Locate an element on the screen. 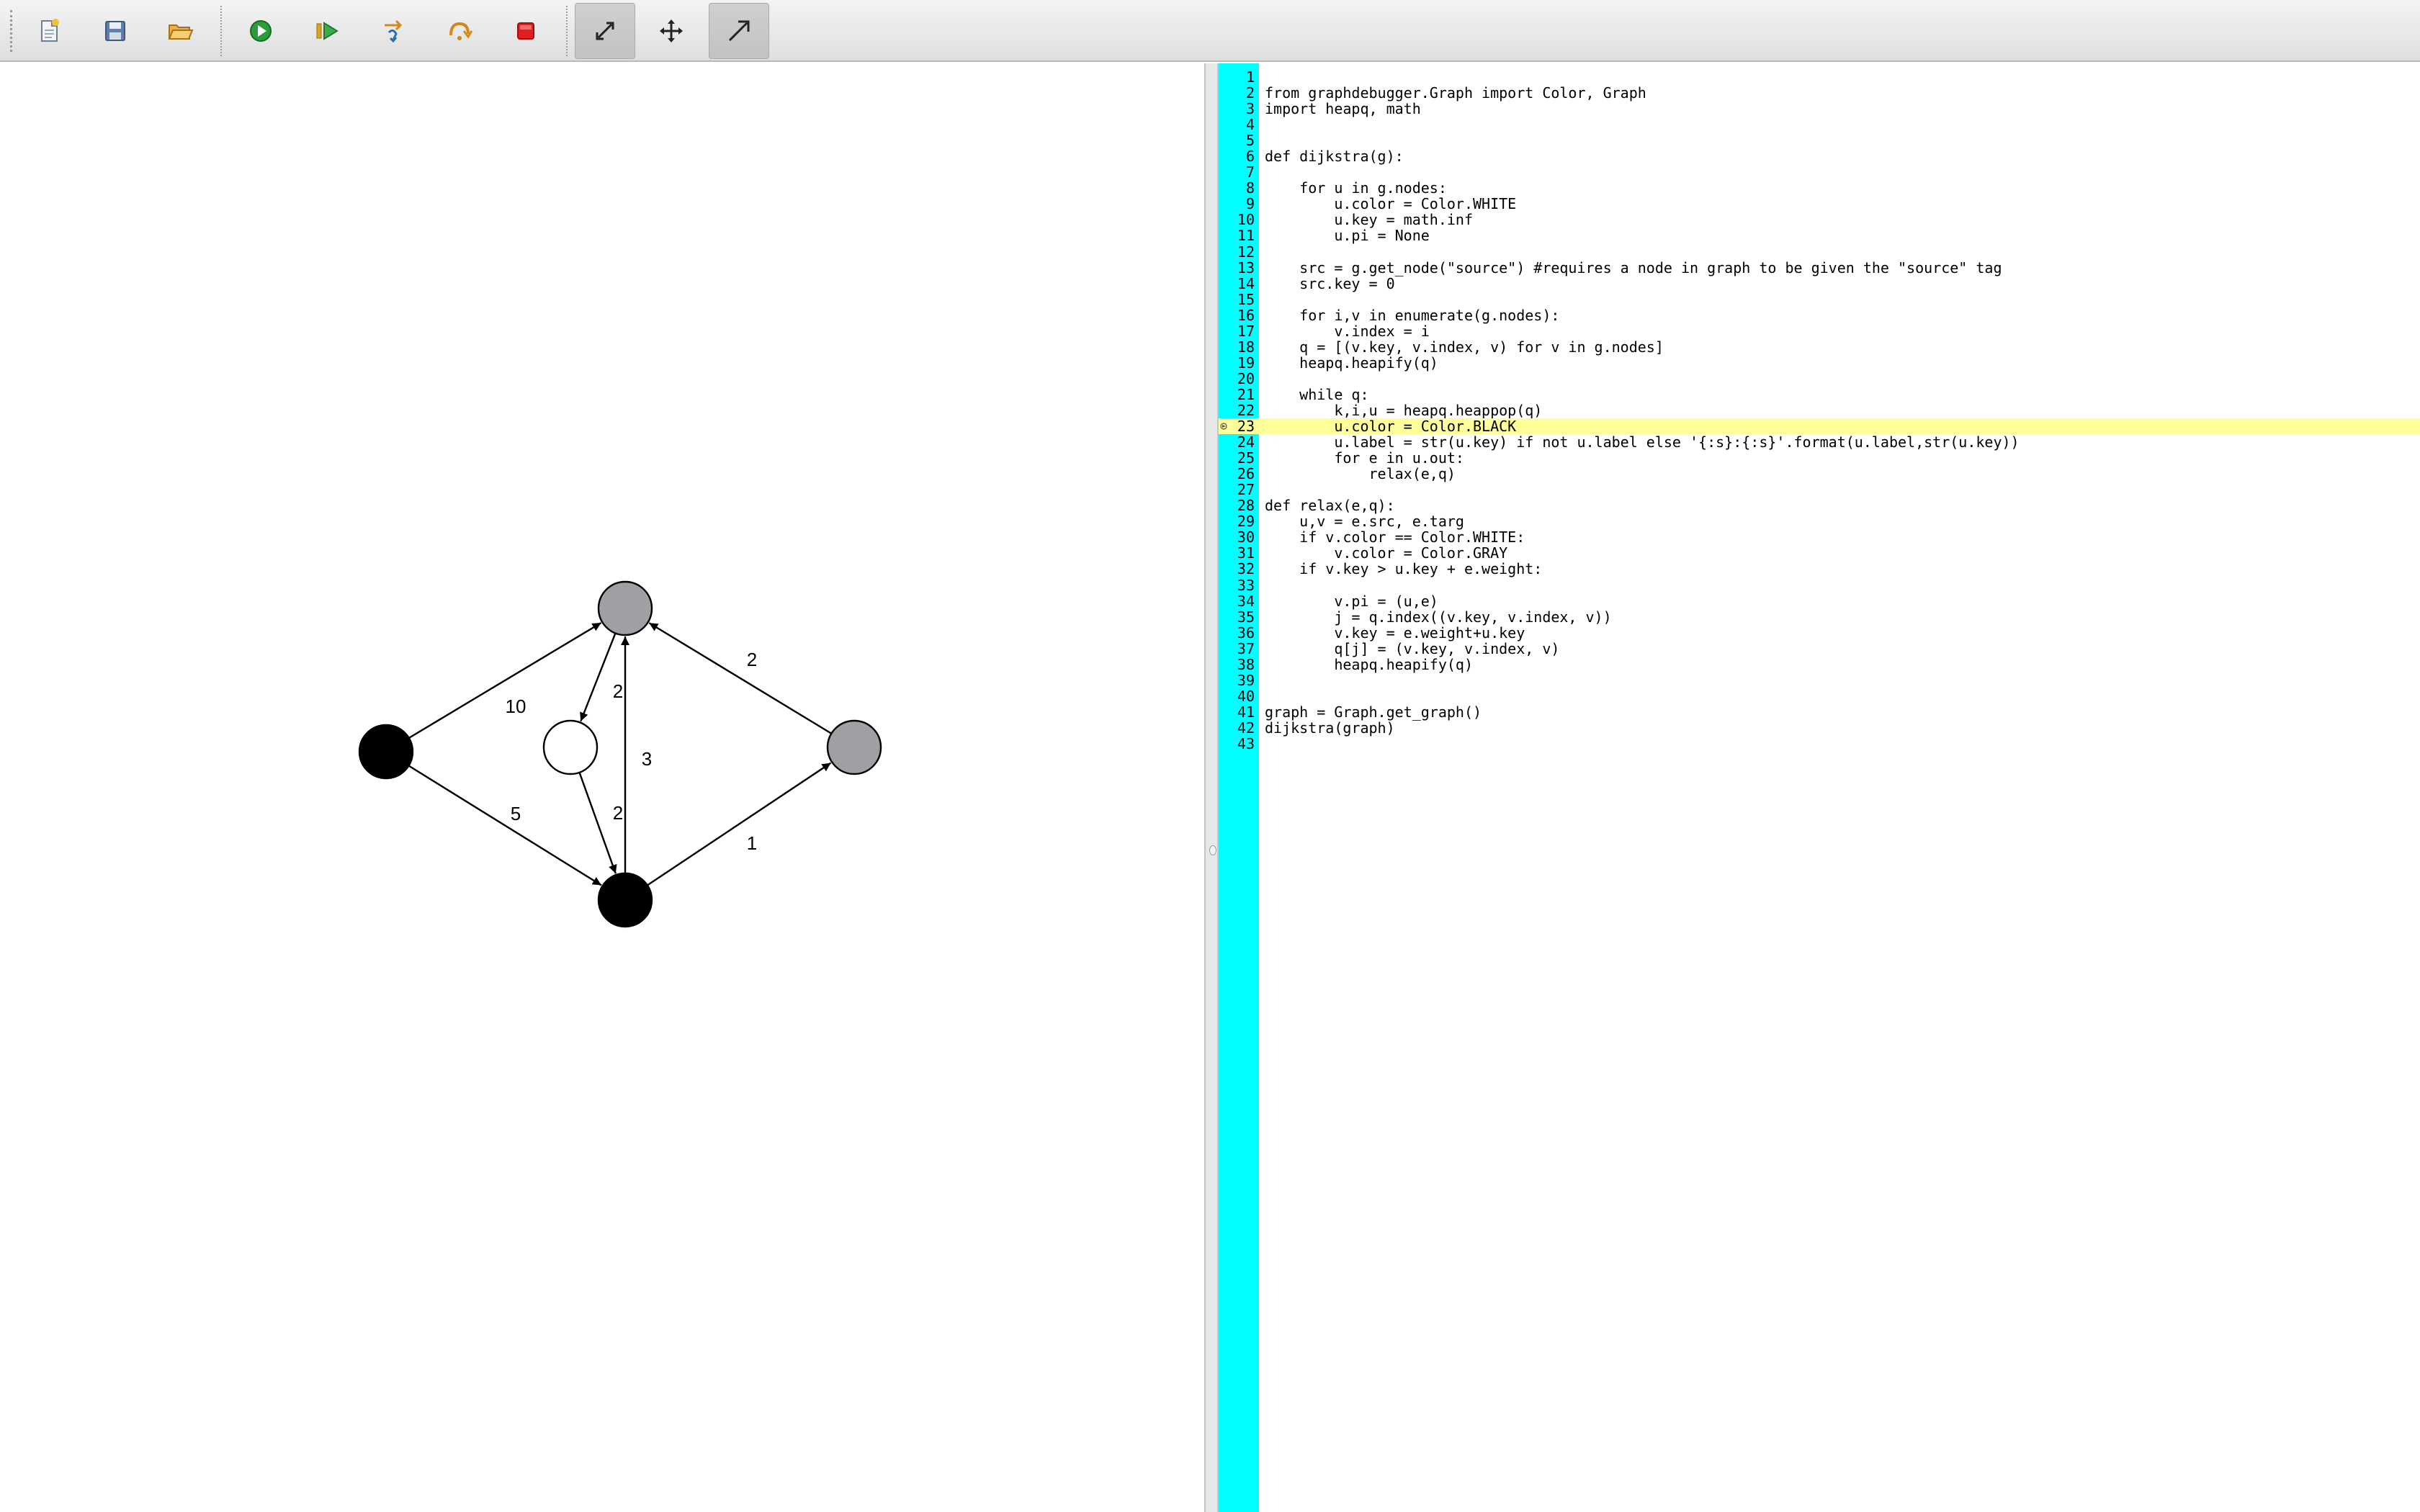 Image resolution: width=2420 pixels, height=1512 pixels. code-line: 12 is located at coordinates (1820, 251).